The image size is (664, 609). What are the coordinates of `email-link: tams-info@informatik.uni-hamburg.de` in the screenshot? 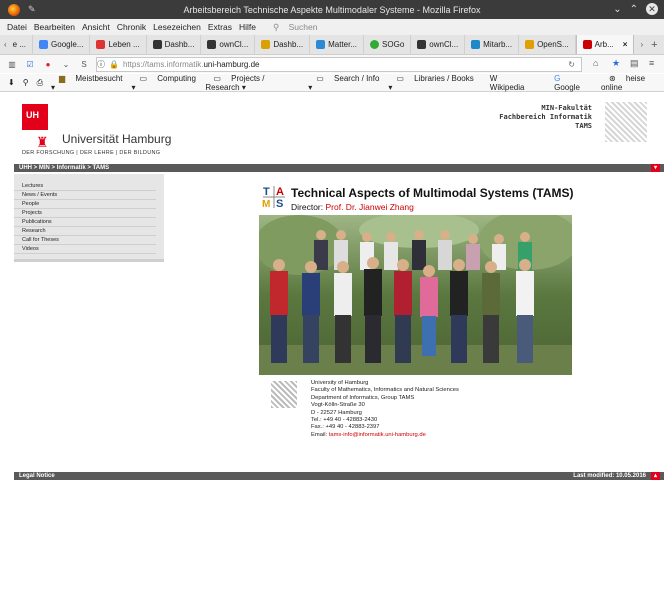 It's located at (377, 435).